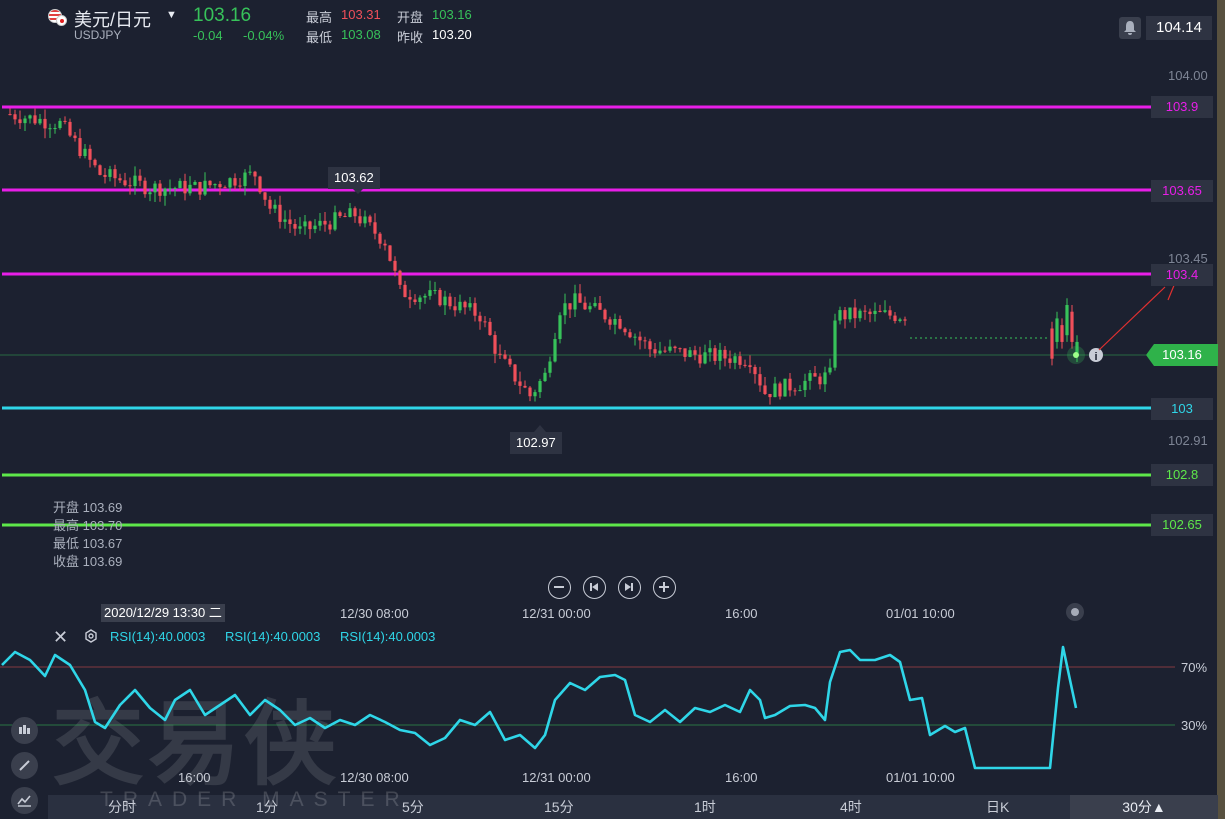 This screenshot has height=819, width=1225. What do you see at coordinates (594, 587) in the screenshot?
I see `scroll-left-button` at bounding box center [594, 587].